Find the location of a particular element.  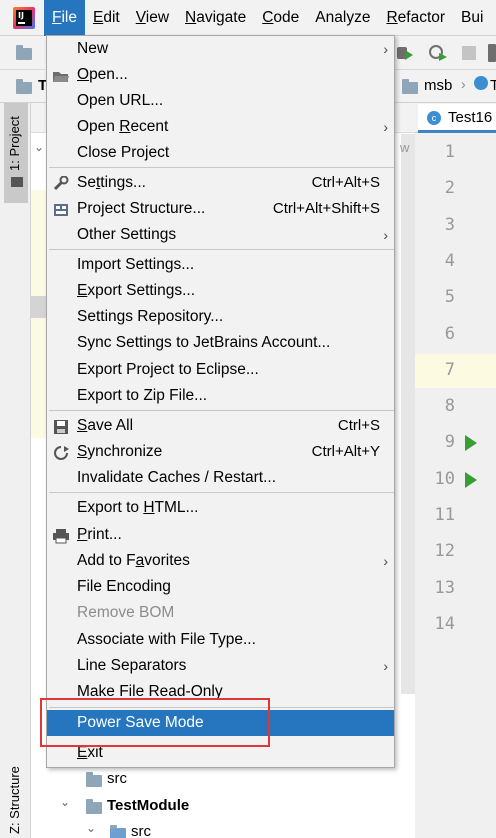

menu-analyze: Analyze is located at coordinates (342, 18).